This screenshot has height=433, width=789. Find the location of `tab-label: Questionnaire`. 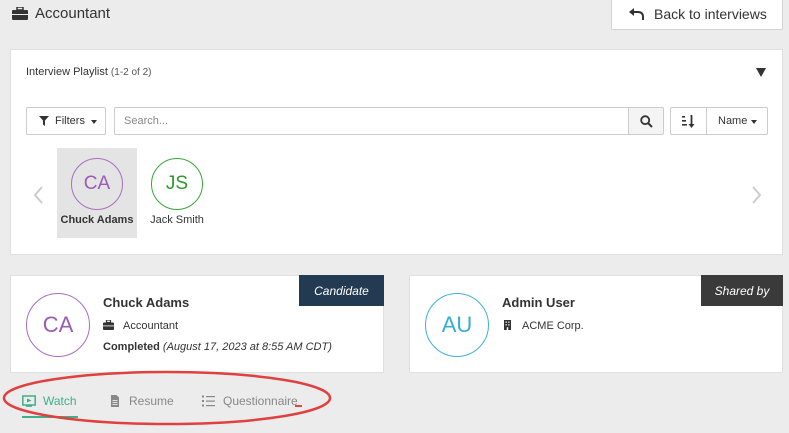

tab-label: Questionnaire is located at coordinates (260, 401).